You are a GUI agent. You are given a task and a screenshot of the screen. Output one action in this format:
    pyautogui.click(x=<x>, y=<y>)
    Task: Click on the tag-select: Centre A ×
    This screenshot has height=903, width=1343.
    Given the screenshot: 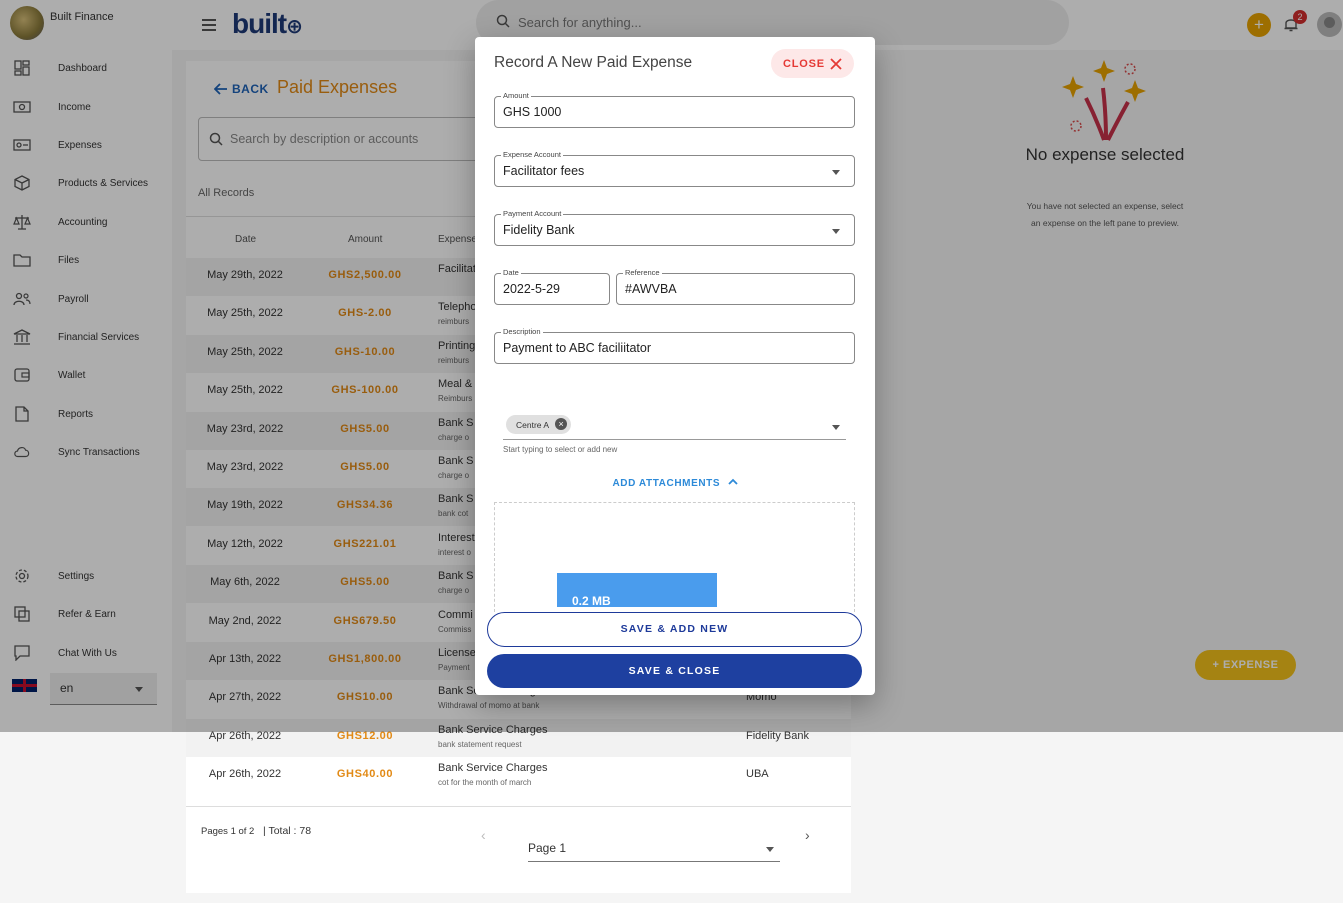 What is the action you would take?
    pyautogui.click(x=674, y=427)
    